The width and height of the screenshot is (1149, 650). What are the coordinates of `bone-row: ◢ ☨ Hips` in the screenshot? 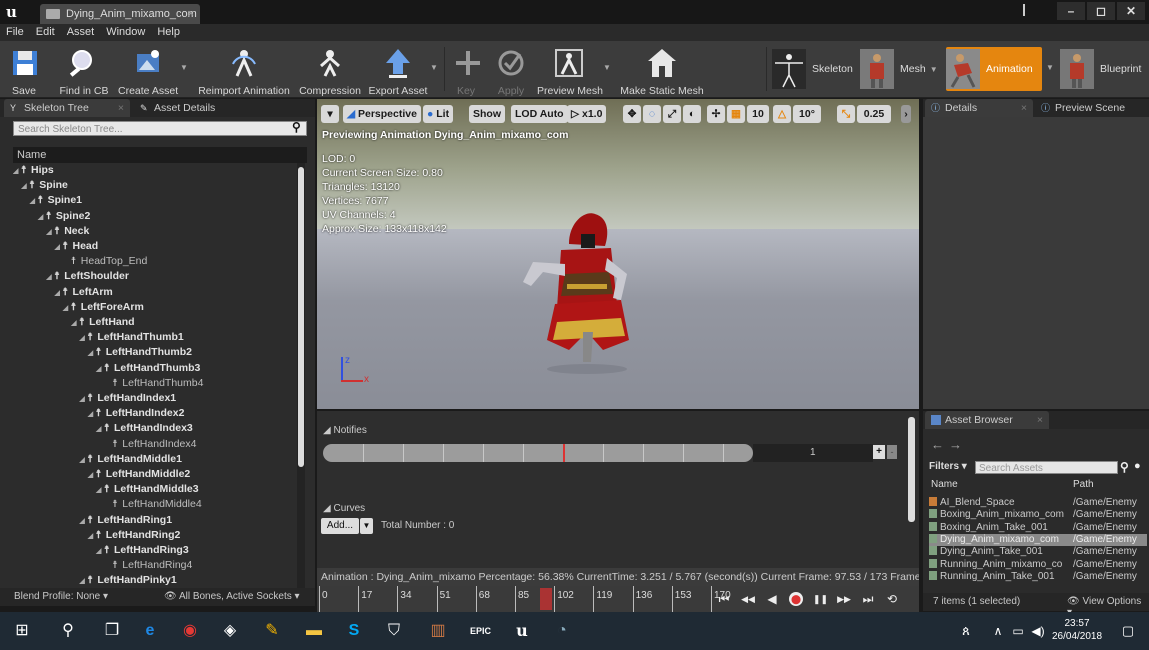 It's located at (33, 170).